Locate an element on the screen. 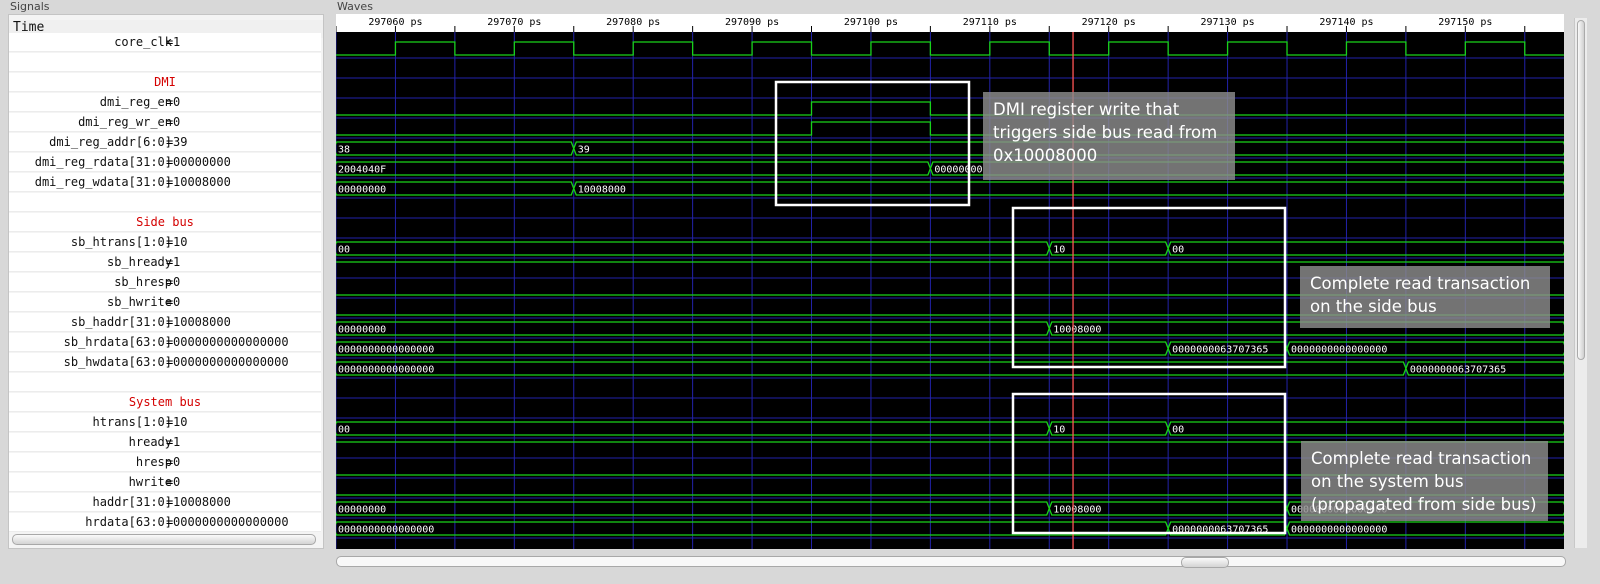  signal-row: htrans[1:0] = 10 is located at coordinates (165, 422).